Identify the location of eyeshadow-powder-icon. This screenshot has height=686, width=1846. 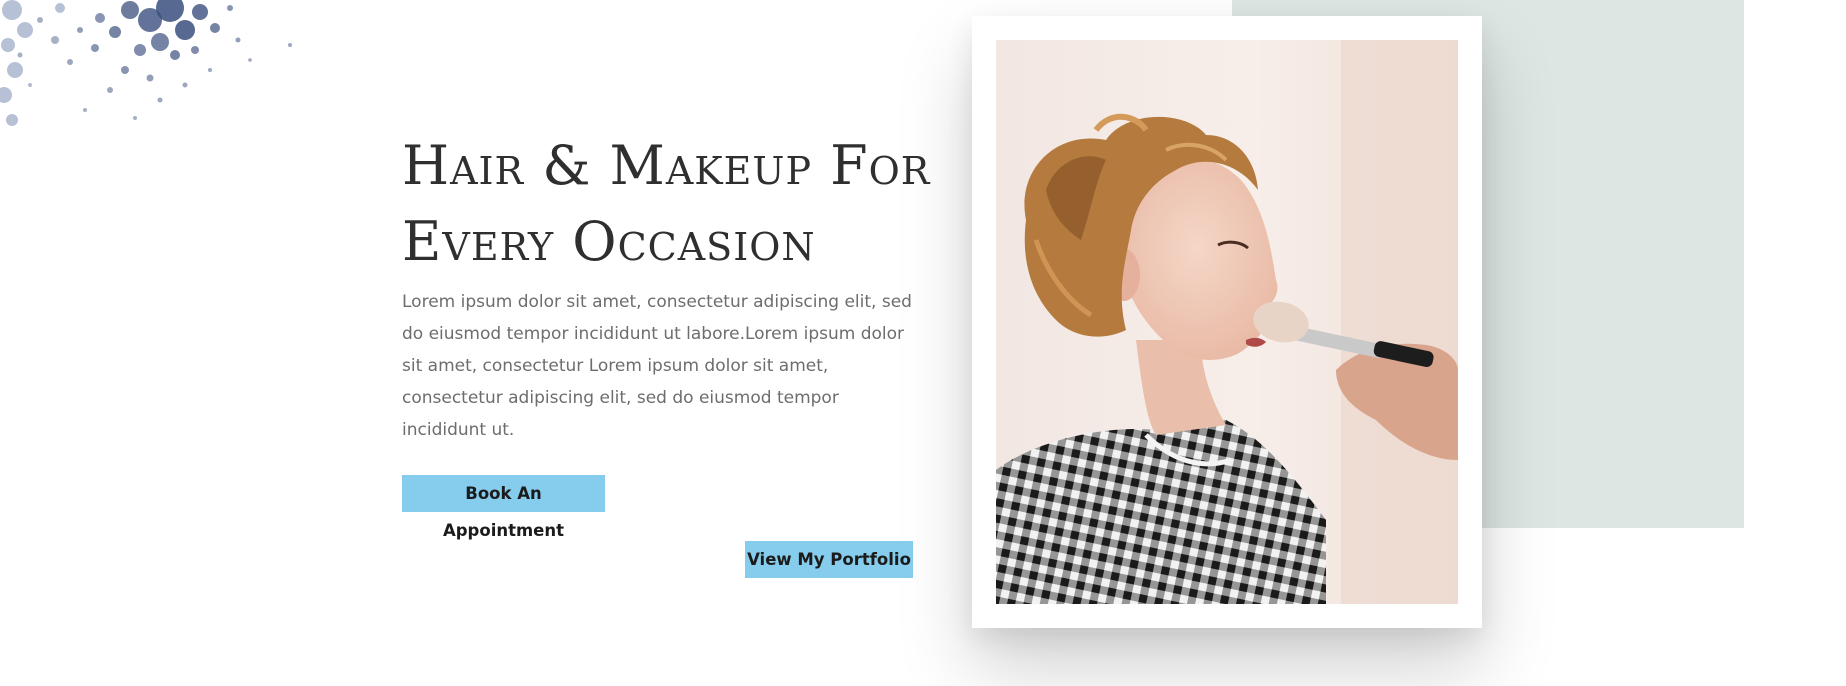
(146, 63).